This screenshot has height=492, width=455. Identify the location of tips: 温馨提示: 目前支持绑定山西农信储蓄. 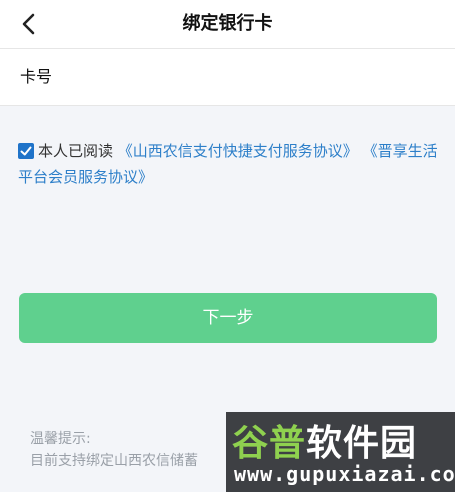
(114, 450).